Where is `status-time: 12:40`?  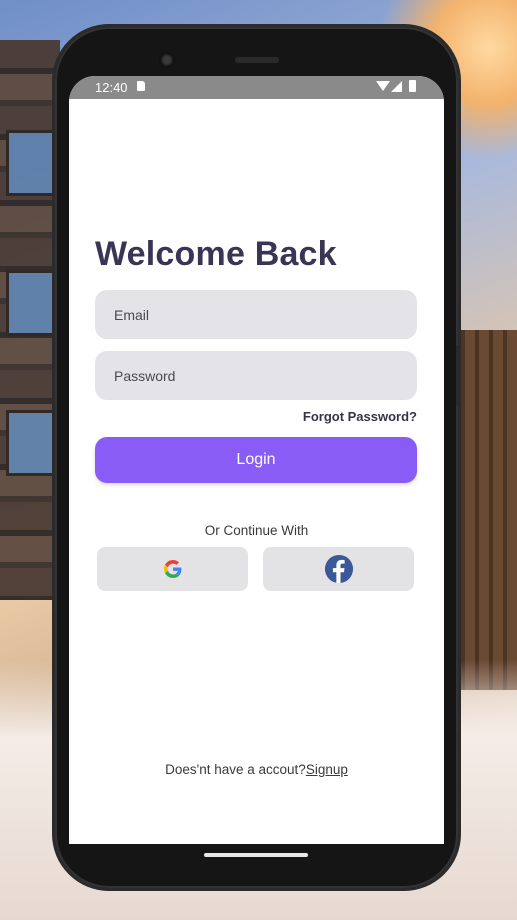 status-time: 12:40 is located at coordinates (111, 87).